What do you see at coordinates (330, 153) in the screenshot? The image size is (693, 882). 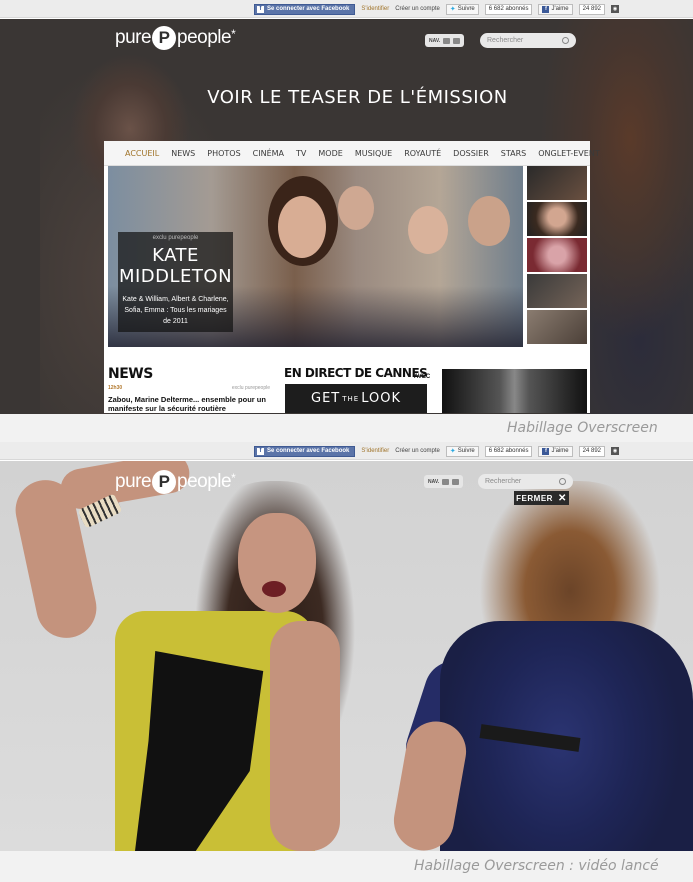 I see `nav-item-mode: MODE` at bounding box center [330, 153].